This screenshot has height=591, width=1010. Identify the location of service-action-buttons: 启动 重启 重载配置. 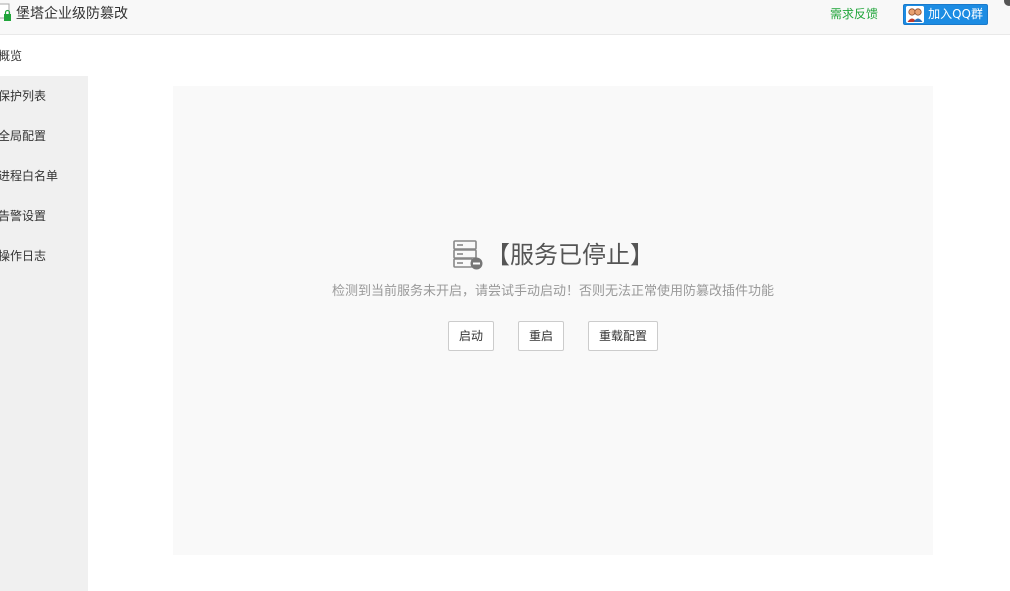
(553, 336).